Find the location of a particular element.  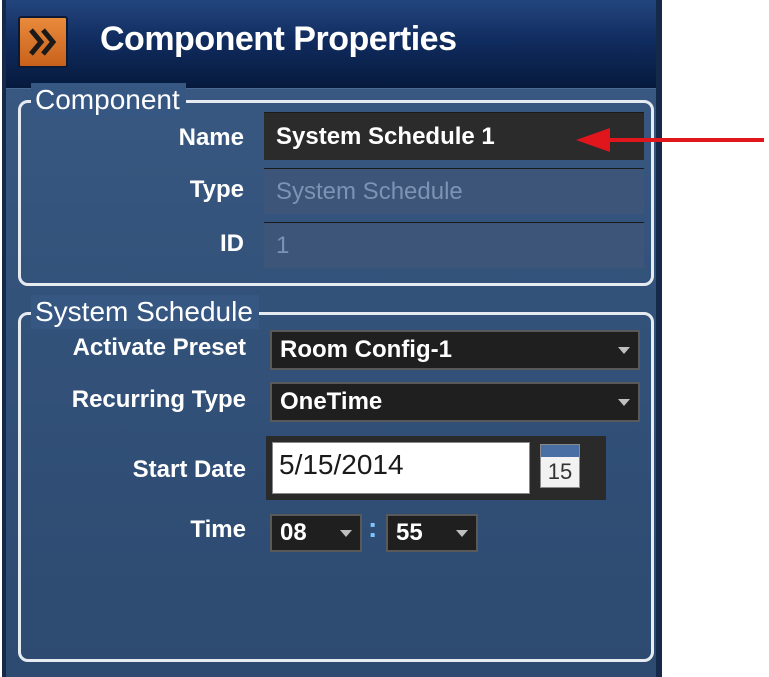

recurring-type-dropdown: OneTime is located at coordinates (455, 402).